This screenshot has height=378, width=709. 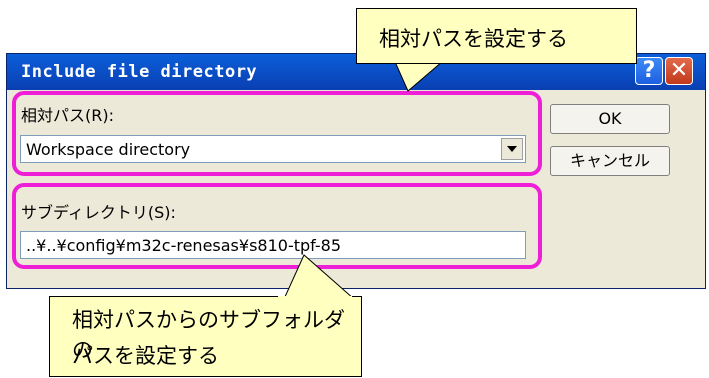 I want to click on top-callout-text: 相対パスを設定する, so click(x=473, y=39).